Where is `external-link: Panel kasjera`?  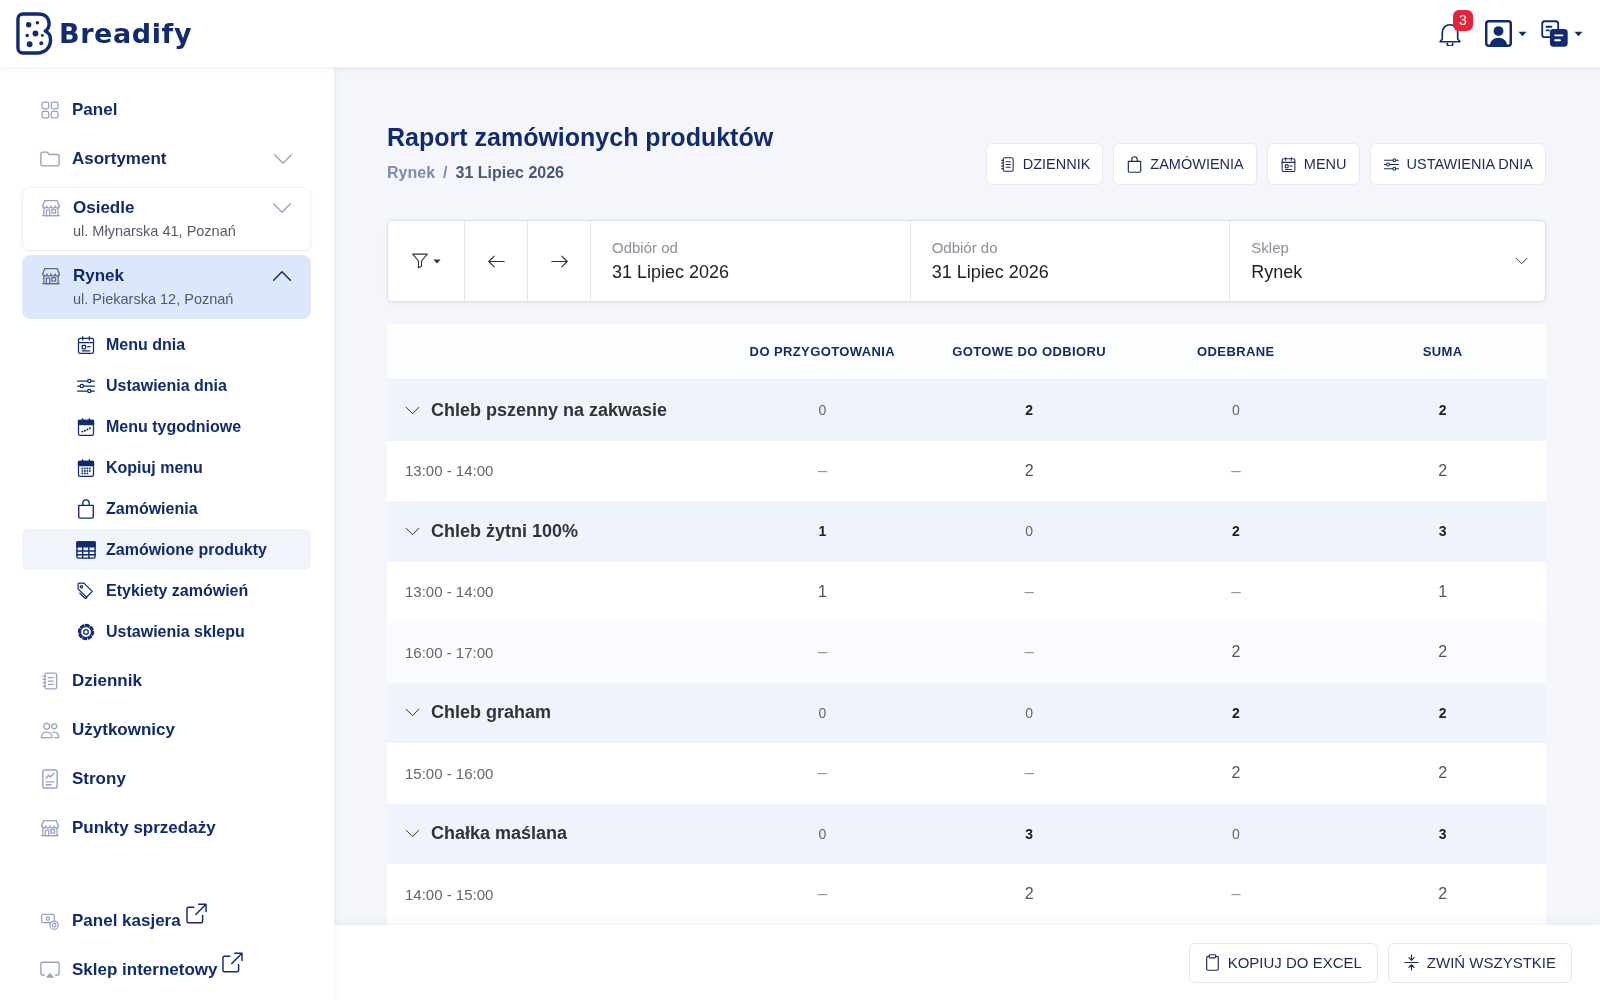 external-link: Panel kasjera is located at coordinates (166, 920).